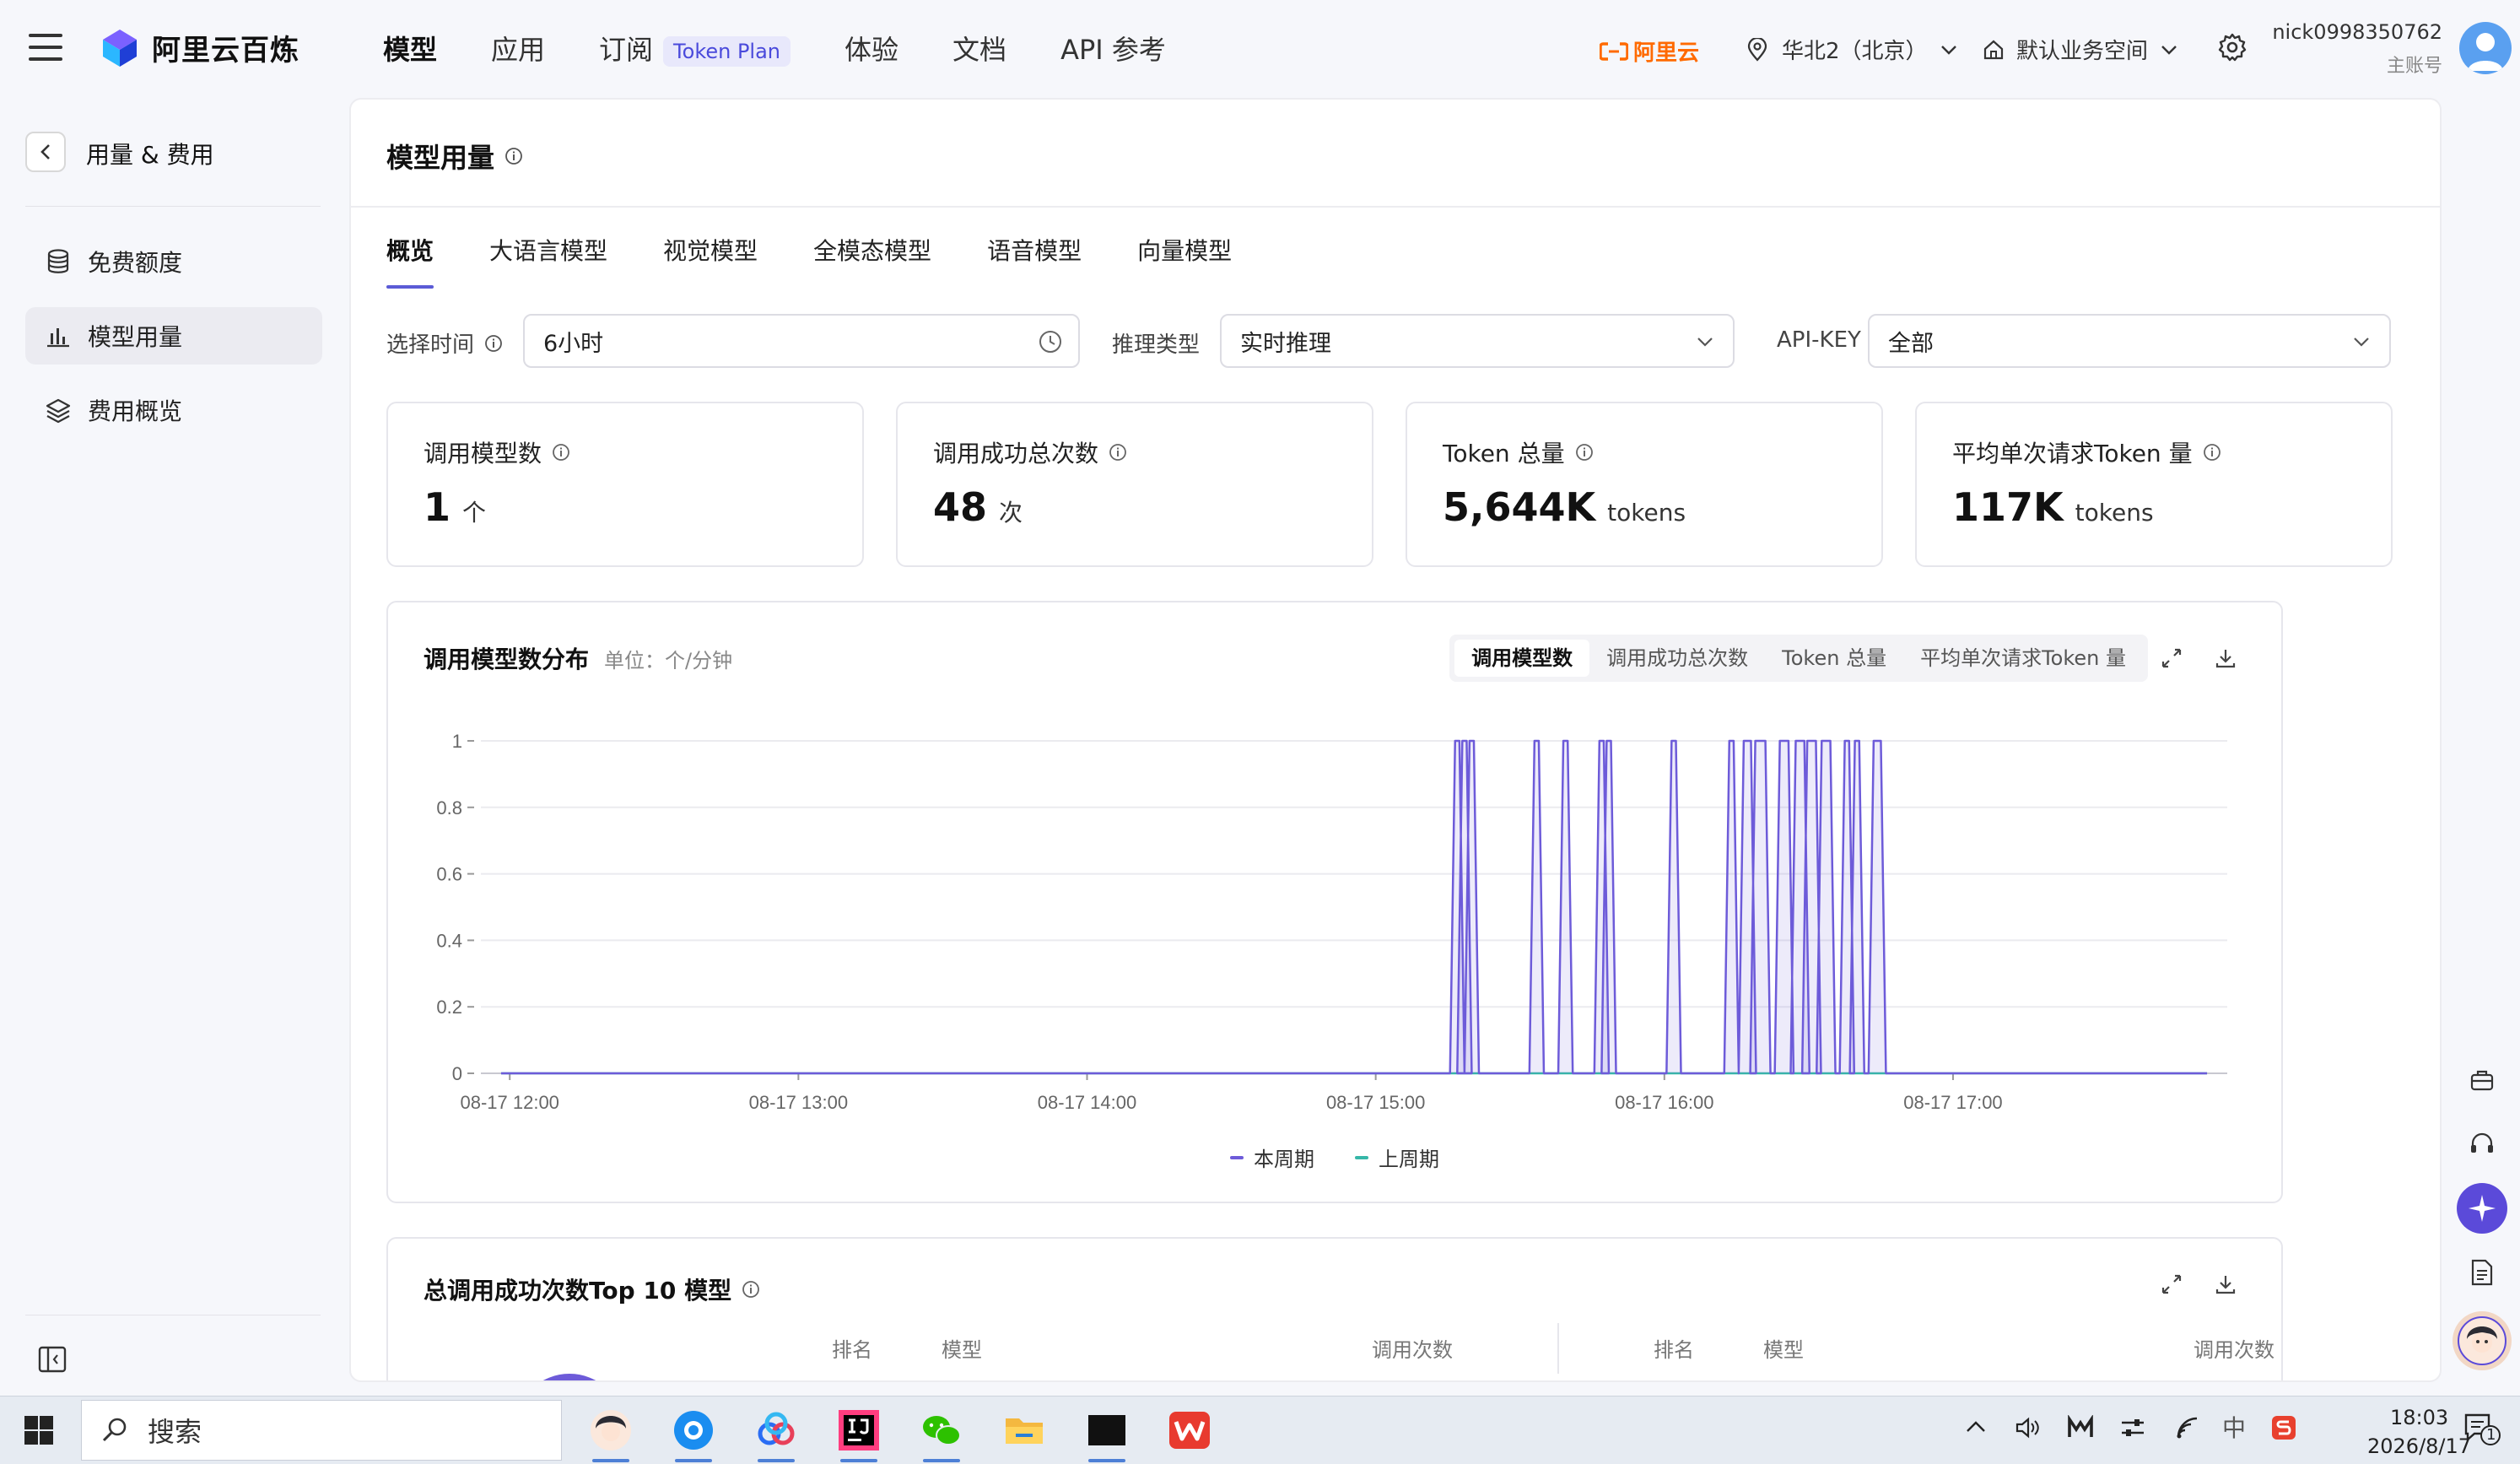 Image resolution: width=2520 pixels, height=1464 pixels. I want to click on start-button, so click(39, 1430).